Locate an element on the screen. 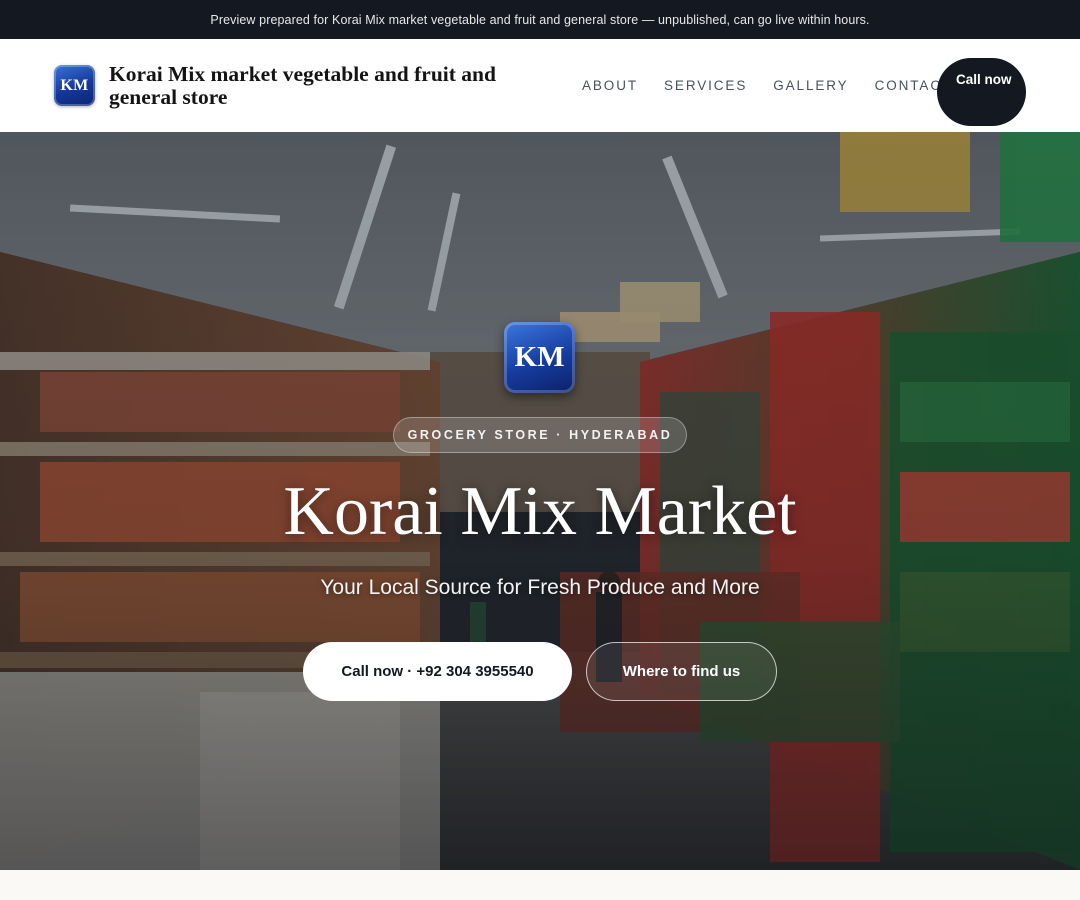  nav-link-services: SERVICES is located at coordinates (705, 85).